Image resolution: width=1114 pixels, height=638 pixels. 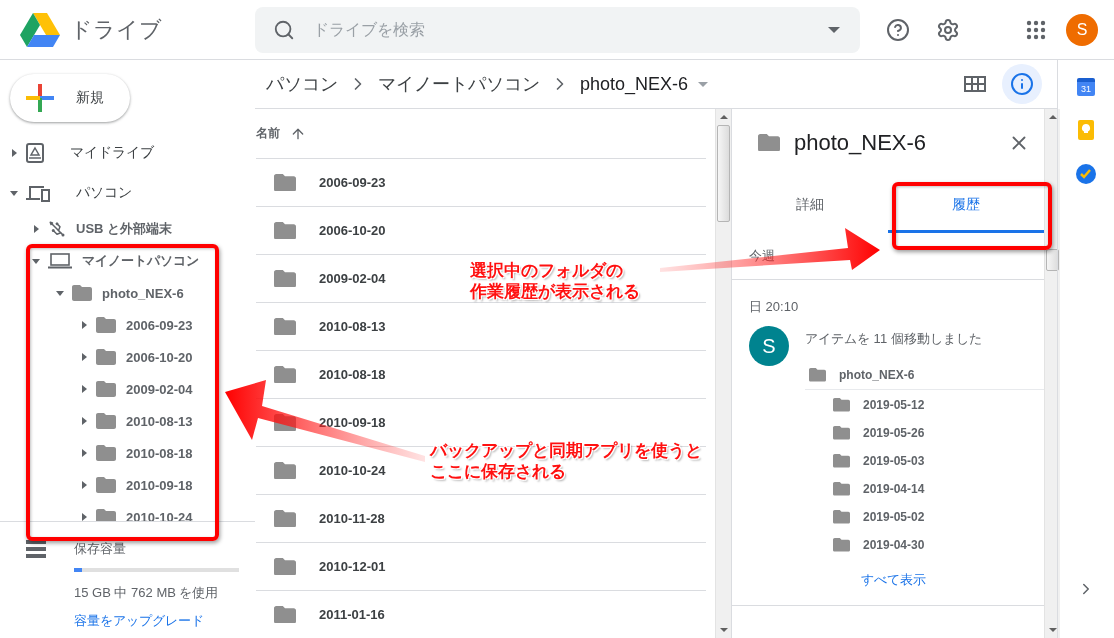 I want to click on tree-item: マイノートパソコン, so click(x=140, y=261).